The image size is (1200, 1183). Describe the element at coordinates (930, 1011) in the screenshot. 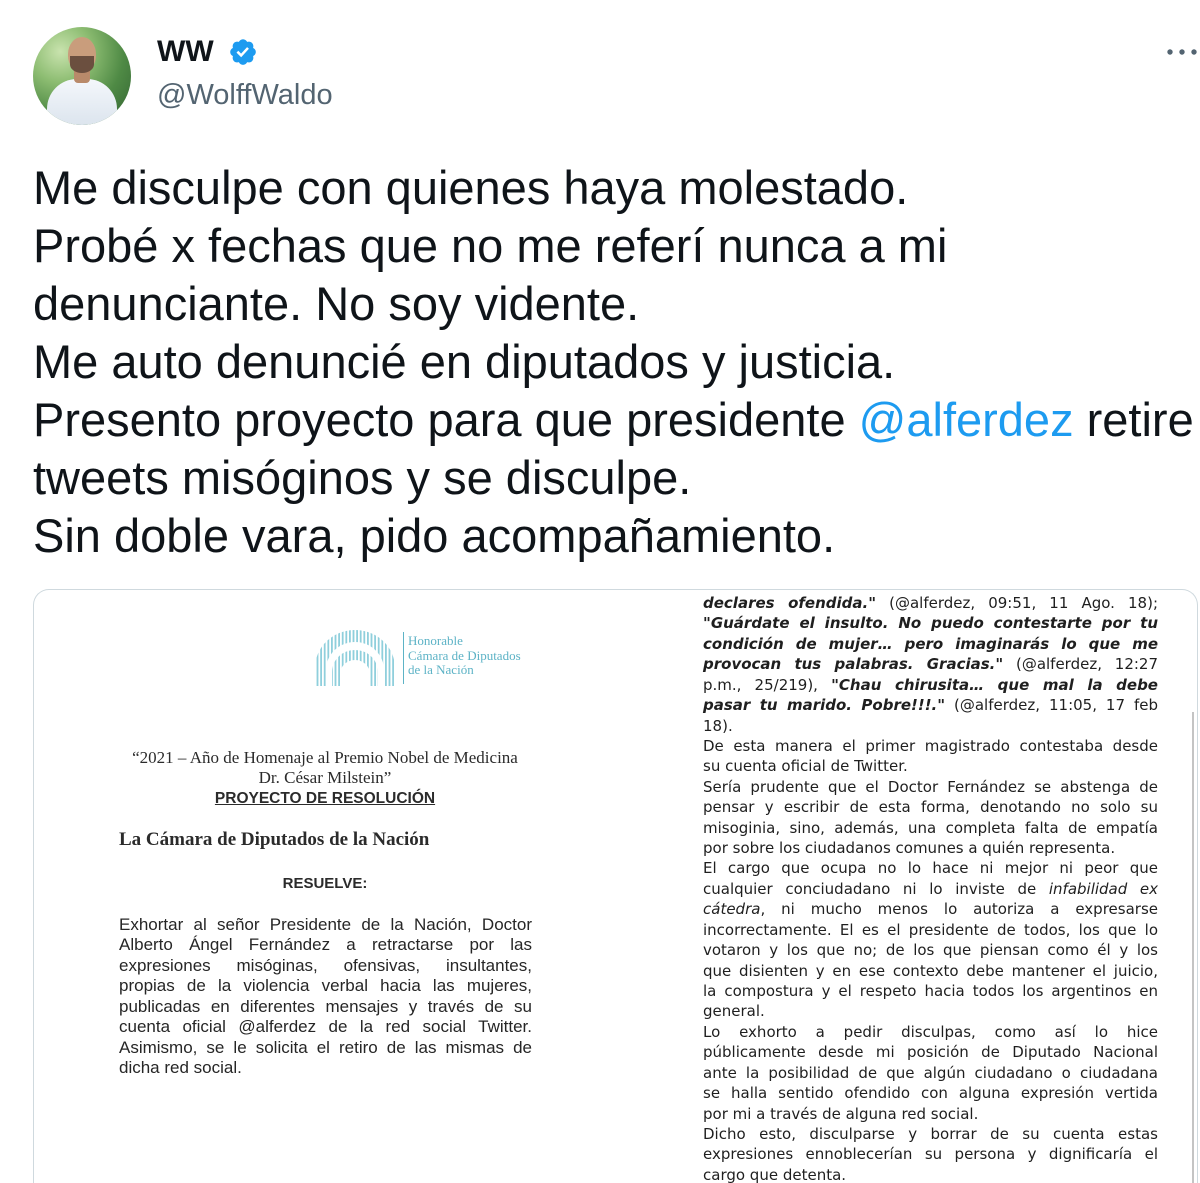

I see `document-text-line: general.` at that location.